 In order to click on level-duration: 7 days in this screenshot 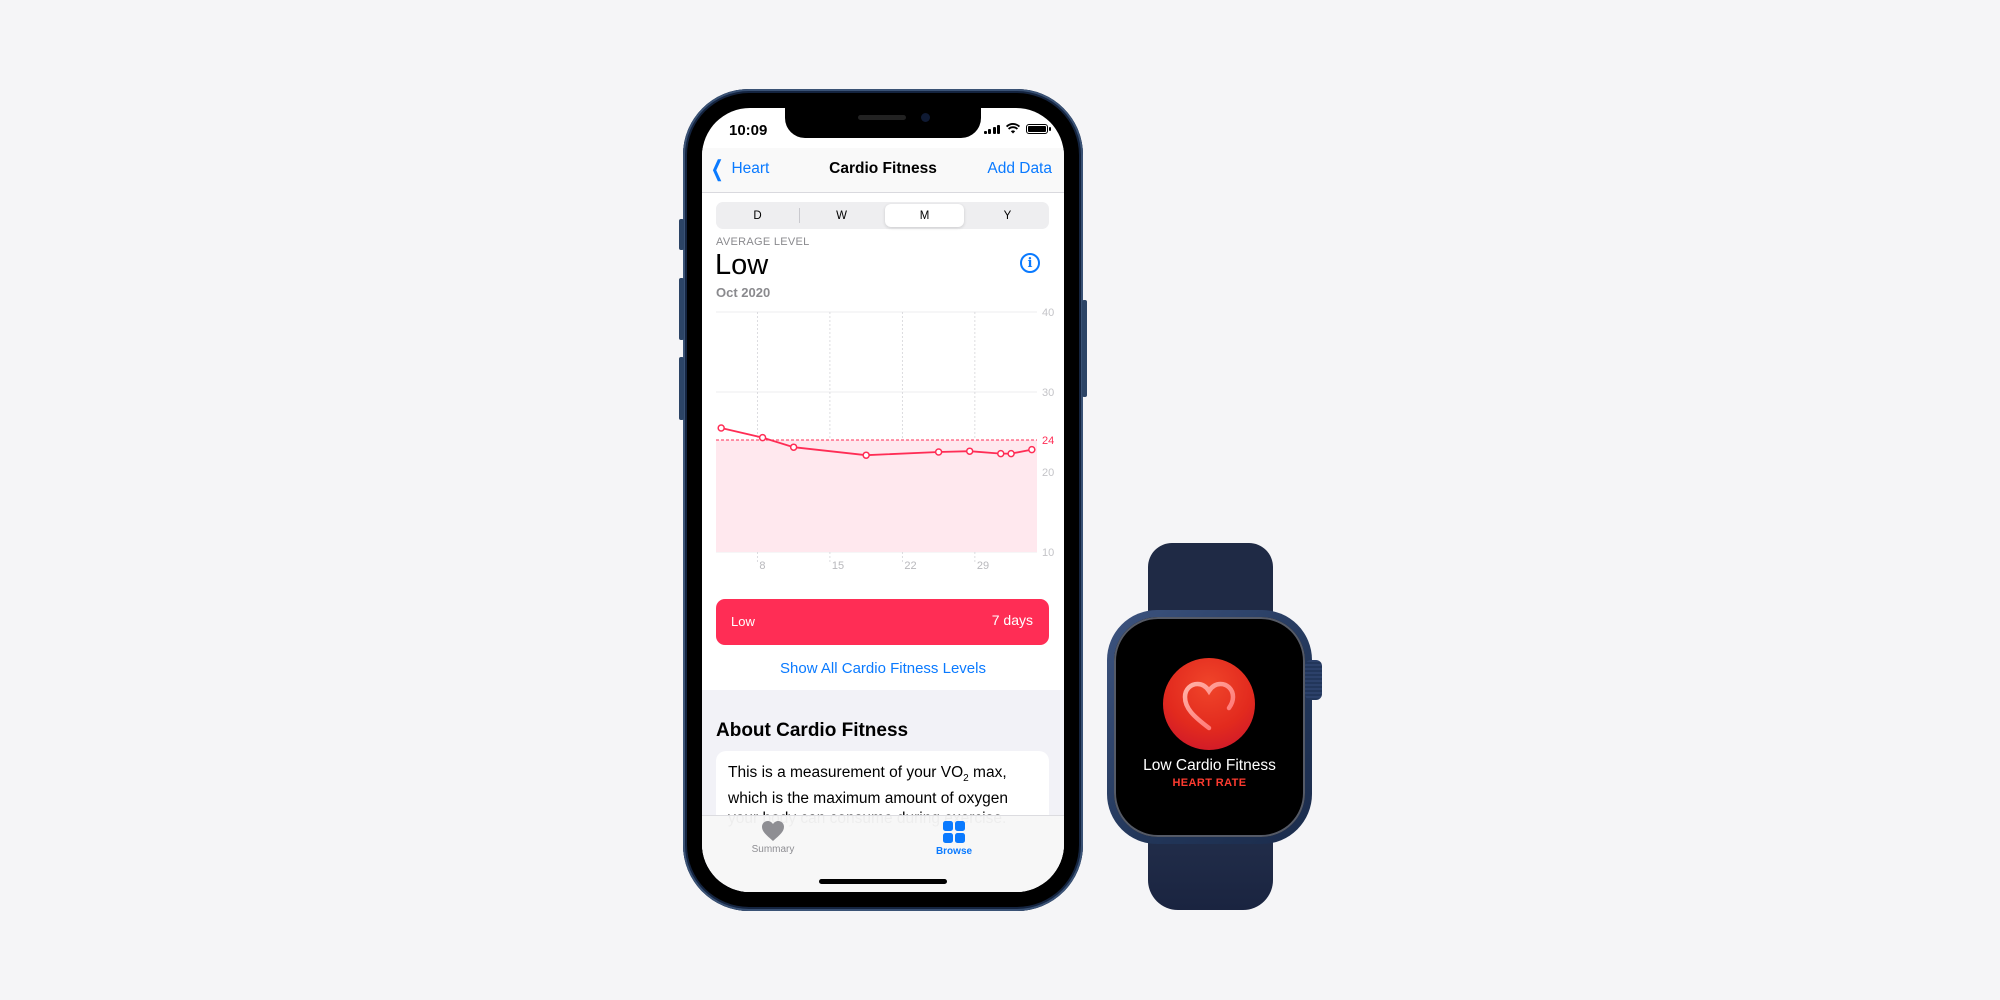, I will do `click(1012, 620)`.